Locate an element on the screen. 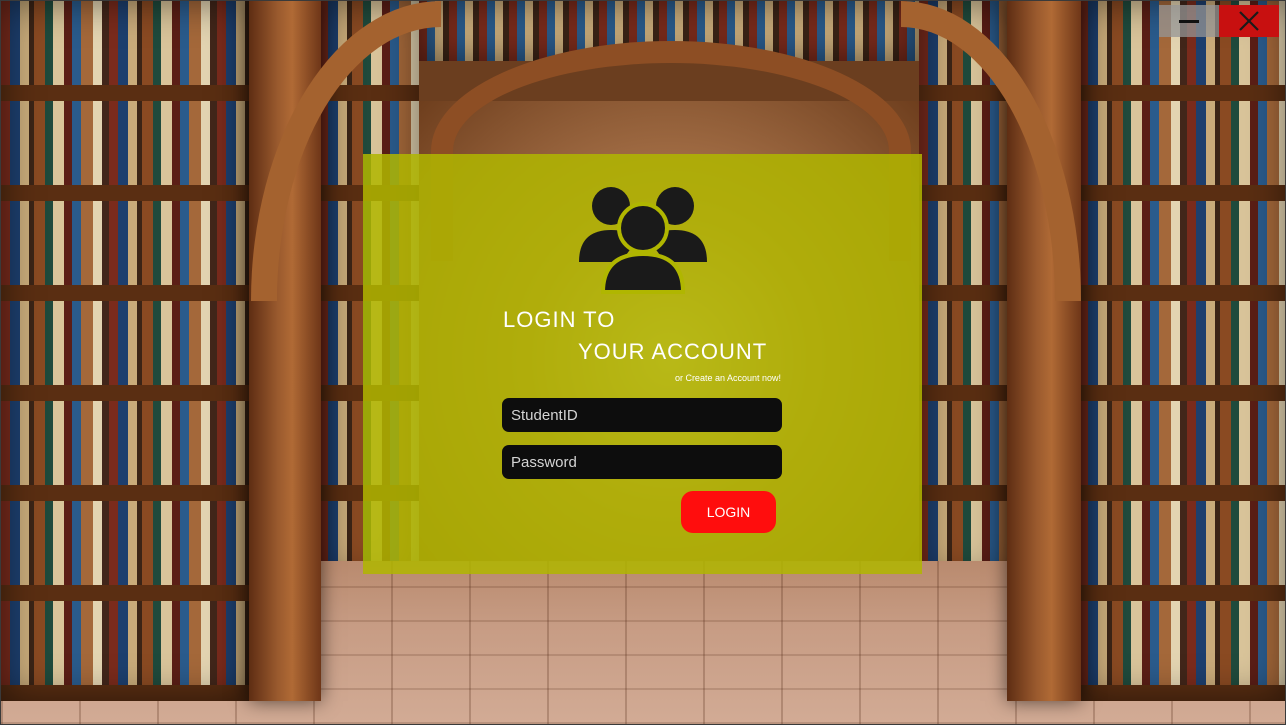  users-group-icon is located at coordinates (643, 240).